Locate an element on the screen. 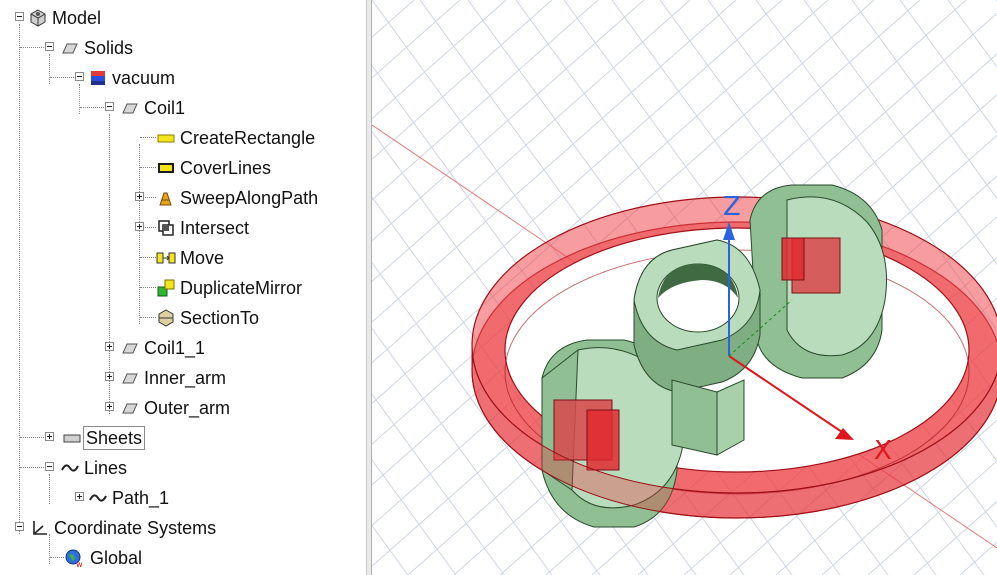 The width and height of the screenshot is (997, 575). sheet-icon is located at coordinates (72, 438).